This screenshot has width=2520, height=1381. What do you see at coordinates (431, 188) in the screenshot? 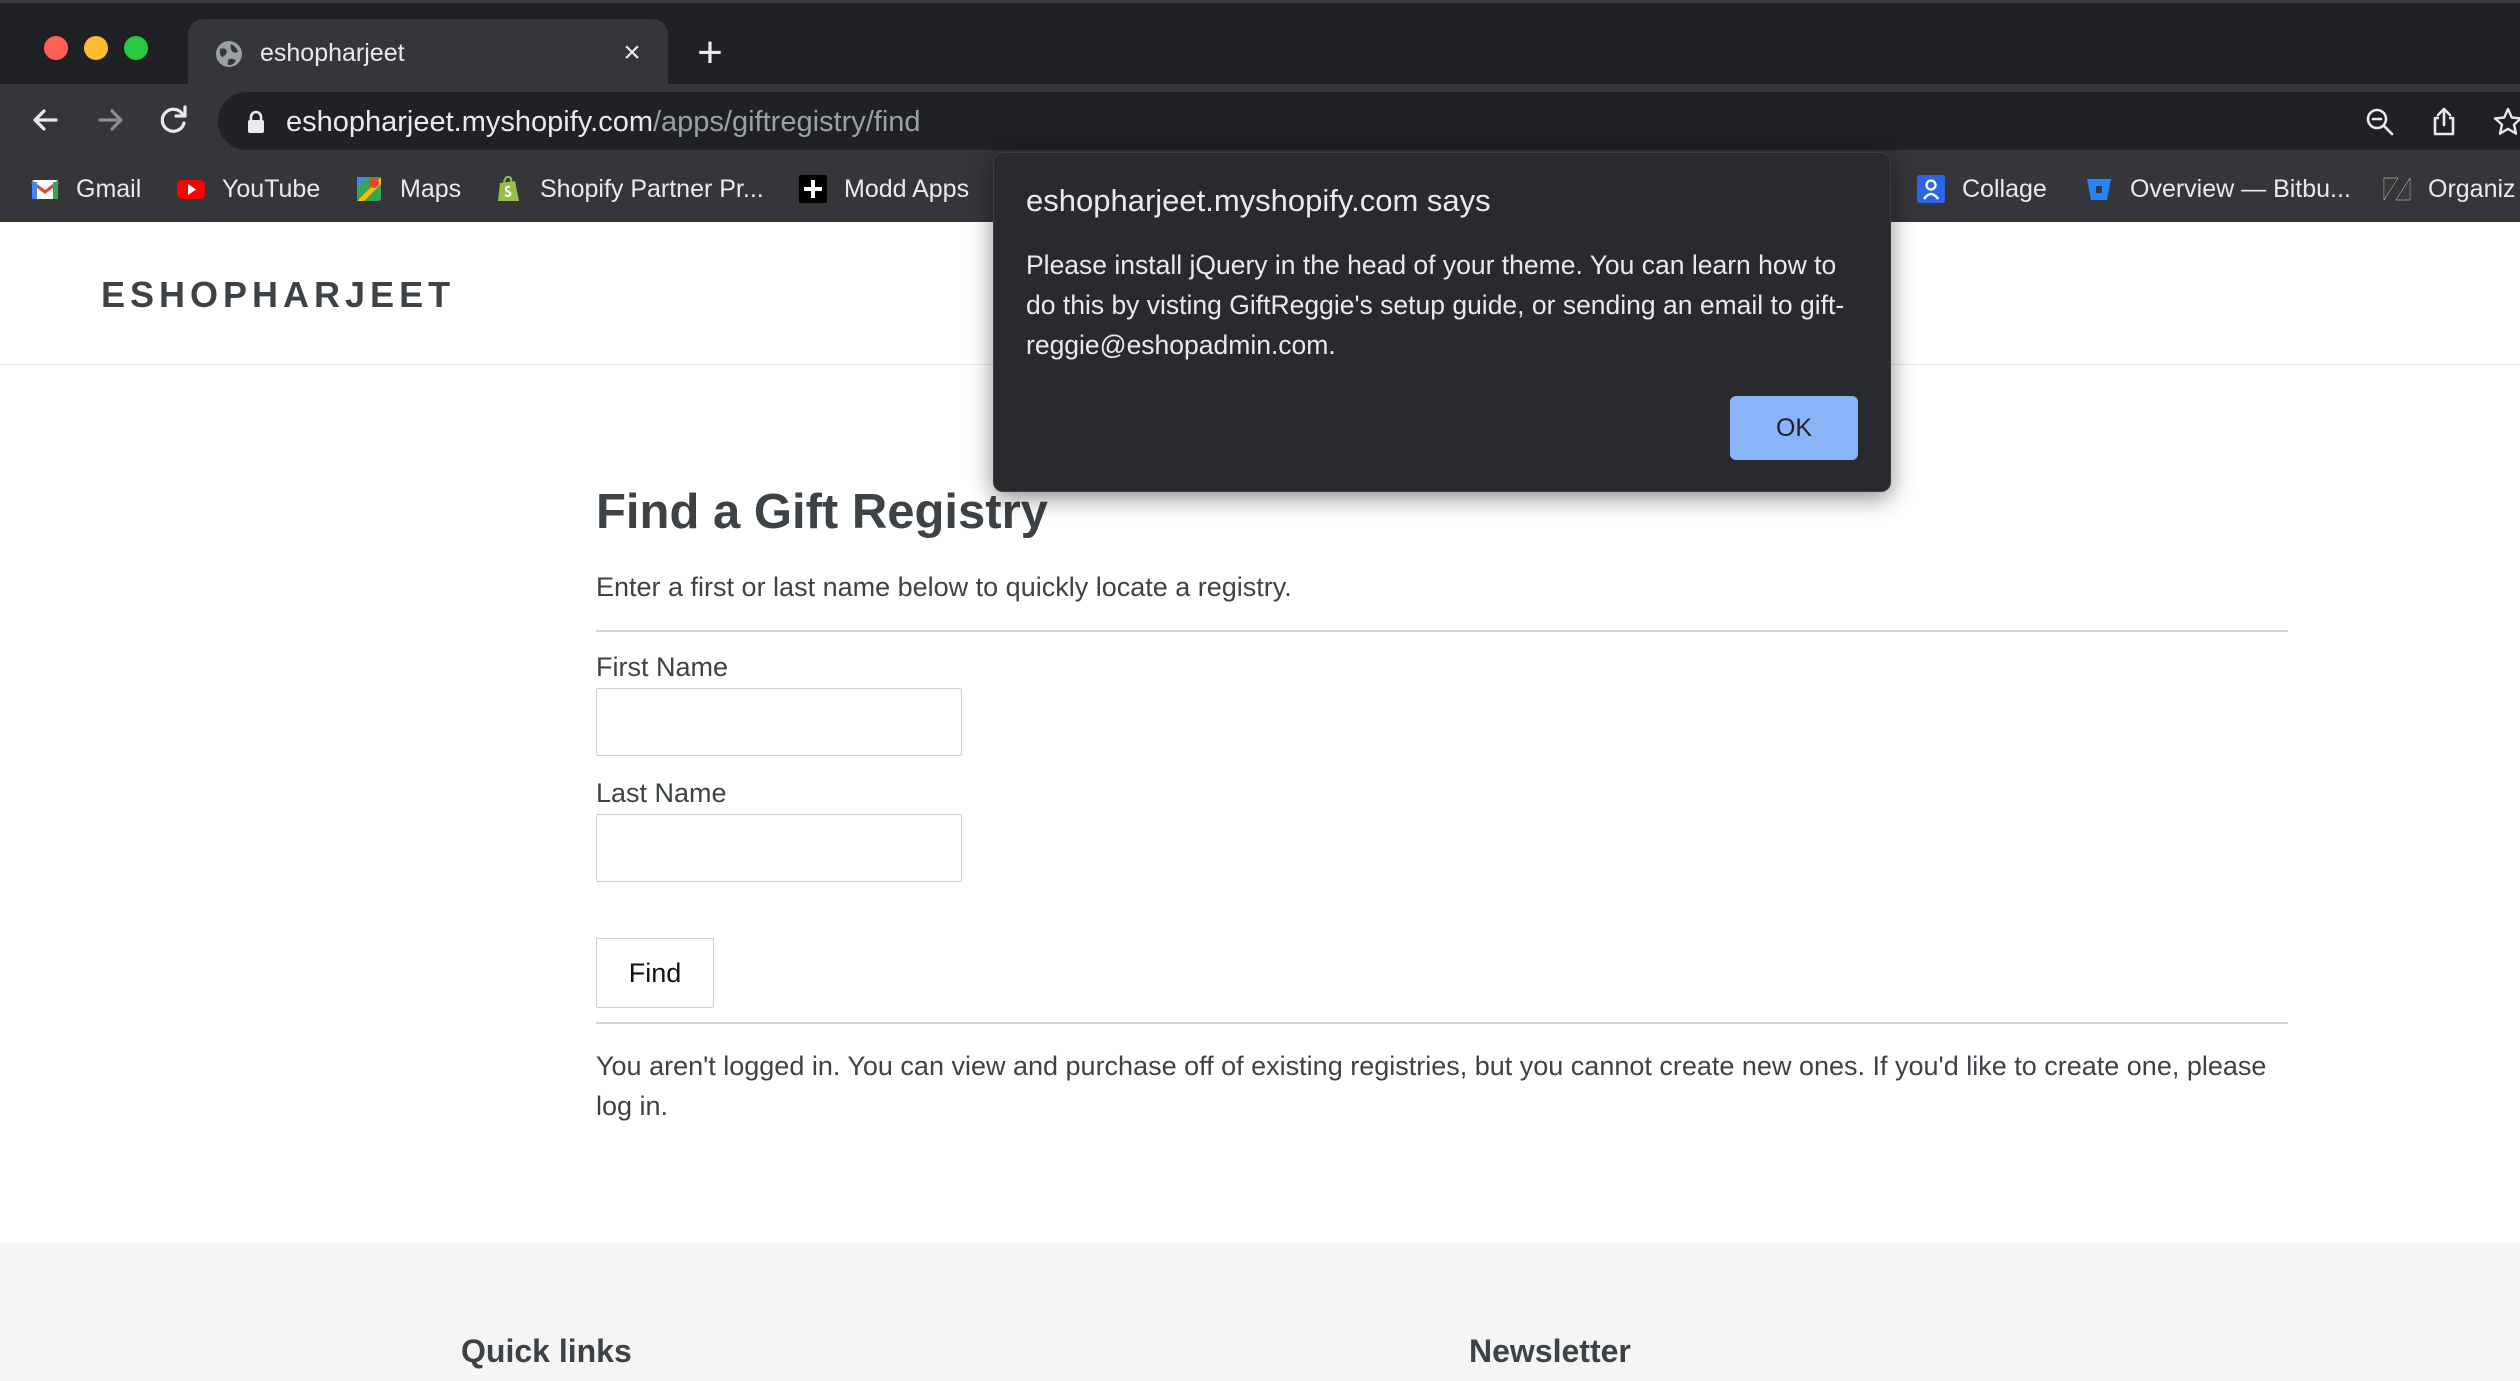
I see `bookmark-label: Maps` at bounding box center [431, 188].